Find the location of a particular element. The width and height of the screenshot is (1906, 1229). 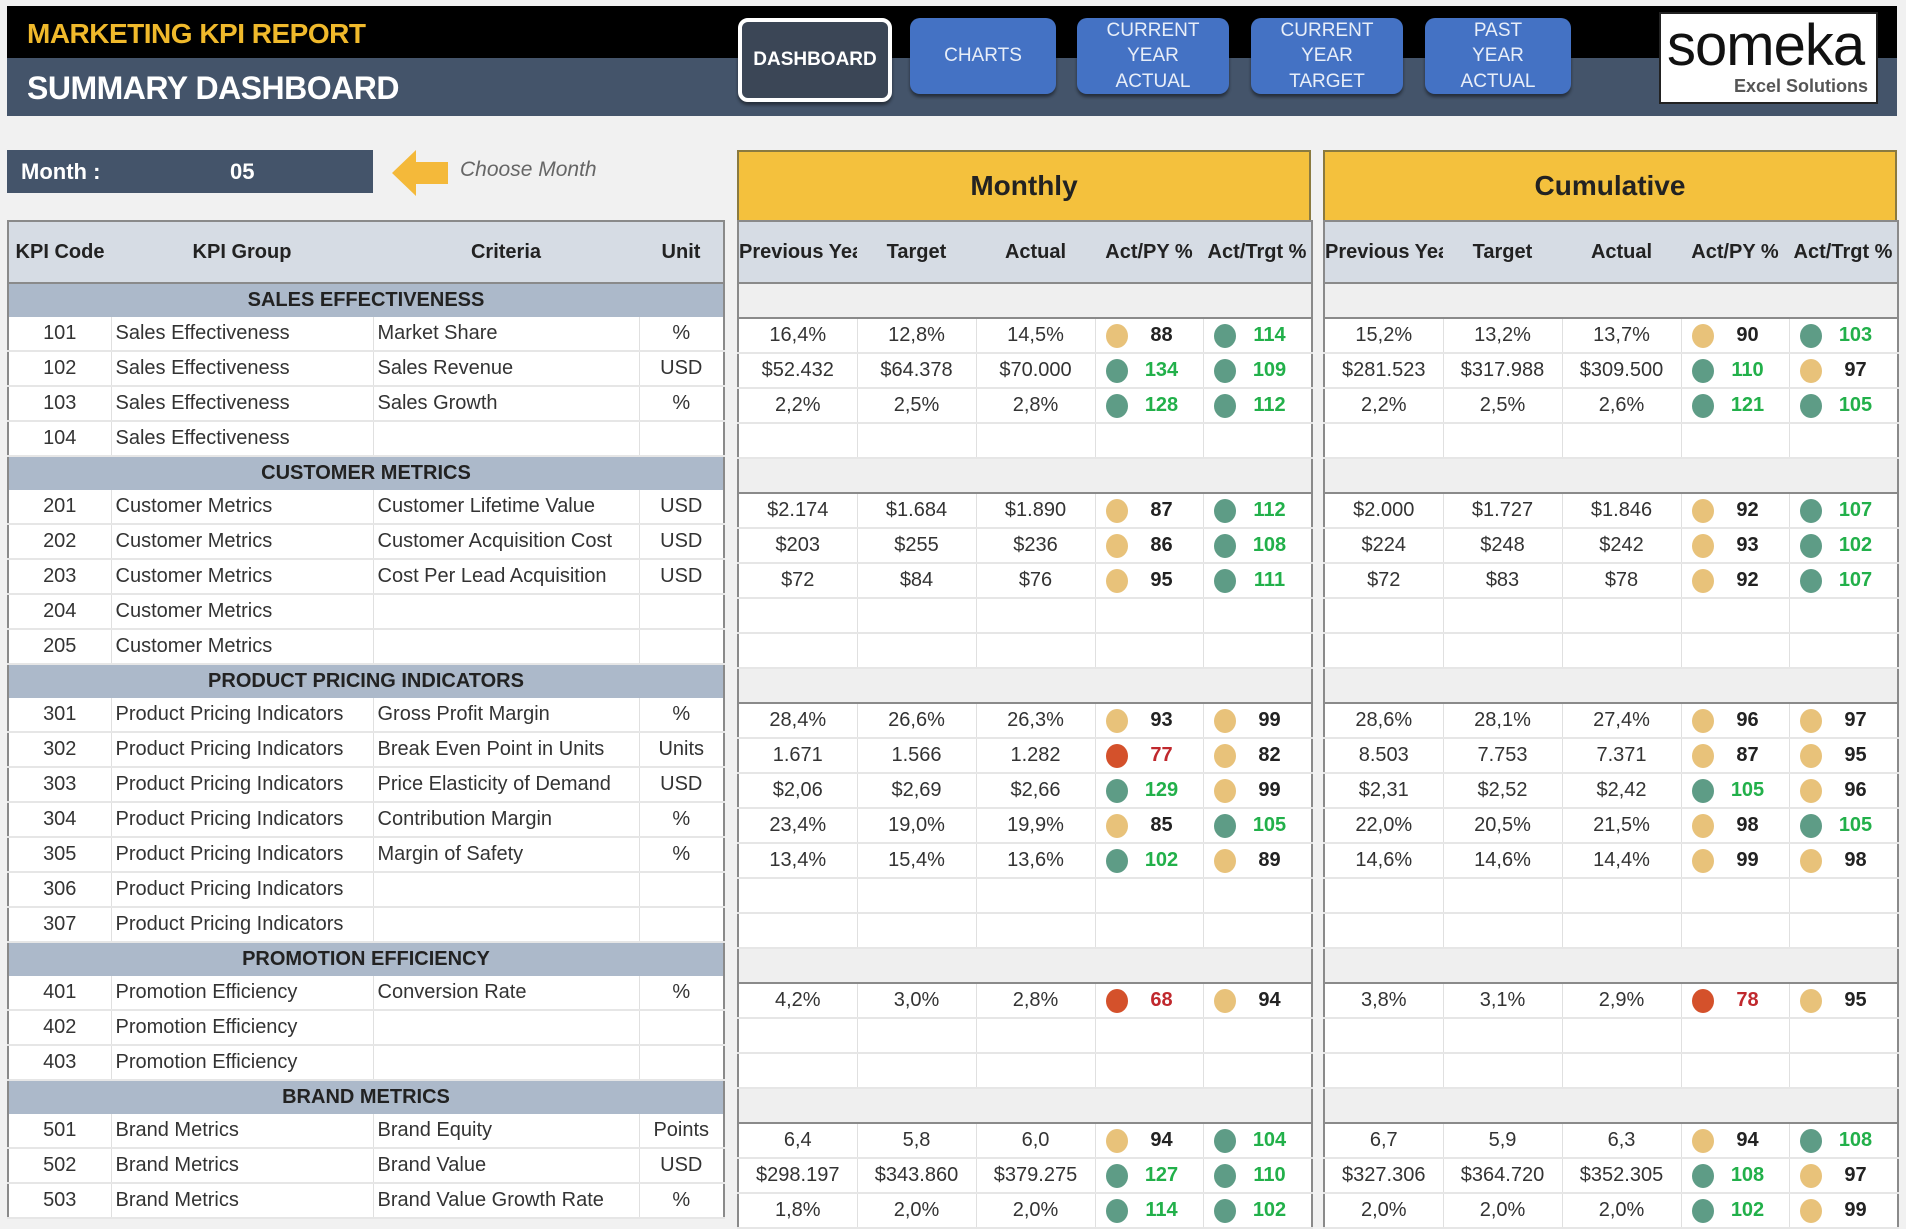

previous-year-value: 14,6% is located at coordinates (1383, 861).